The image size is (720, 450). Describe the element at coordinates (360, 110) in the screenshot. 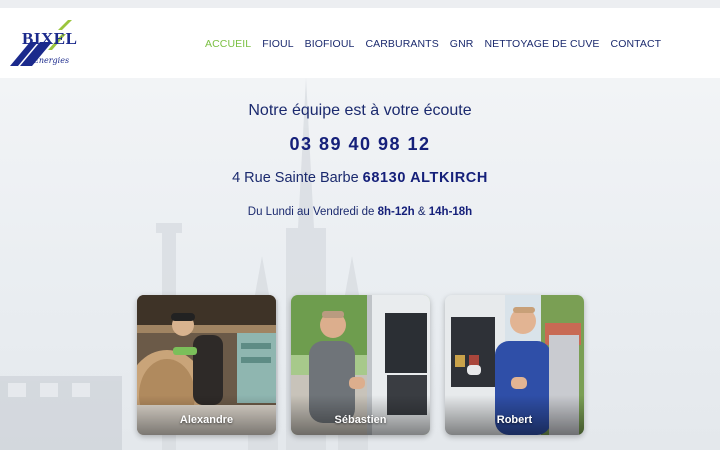

I see `hero-heading: Notre équipe est à votre écoute` at that location.